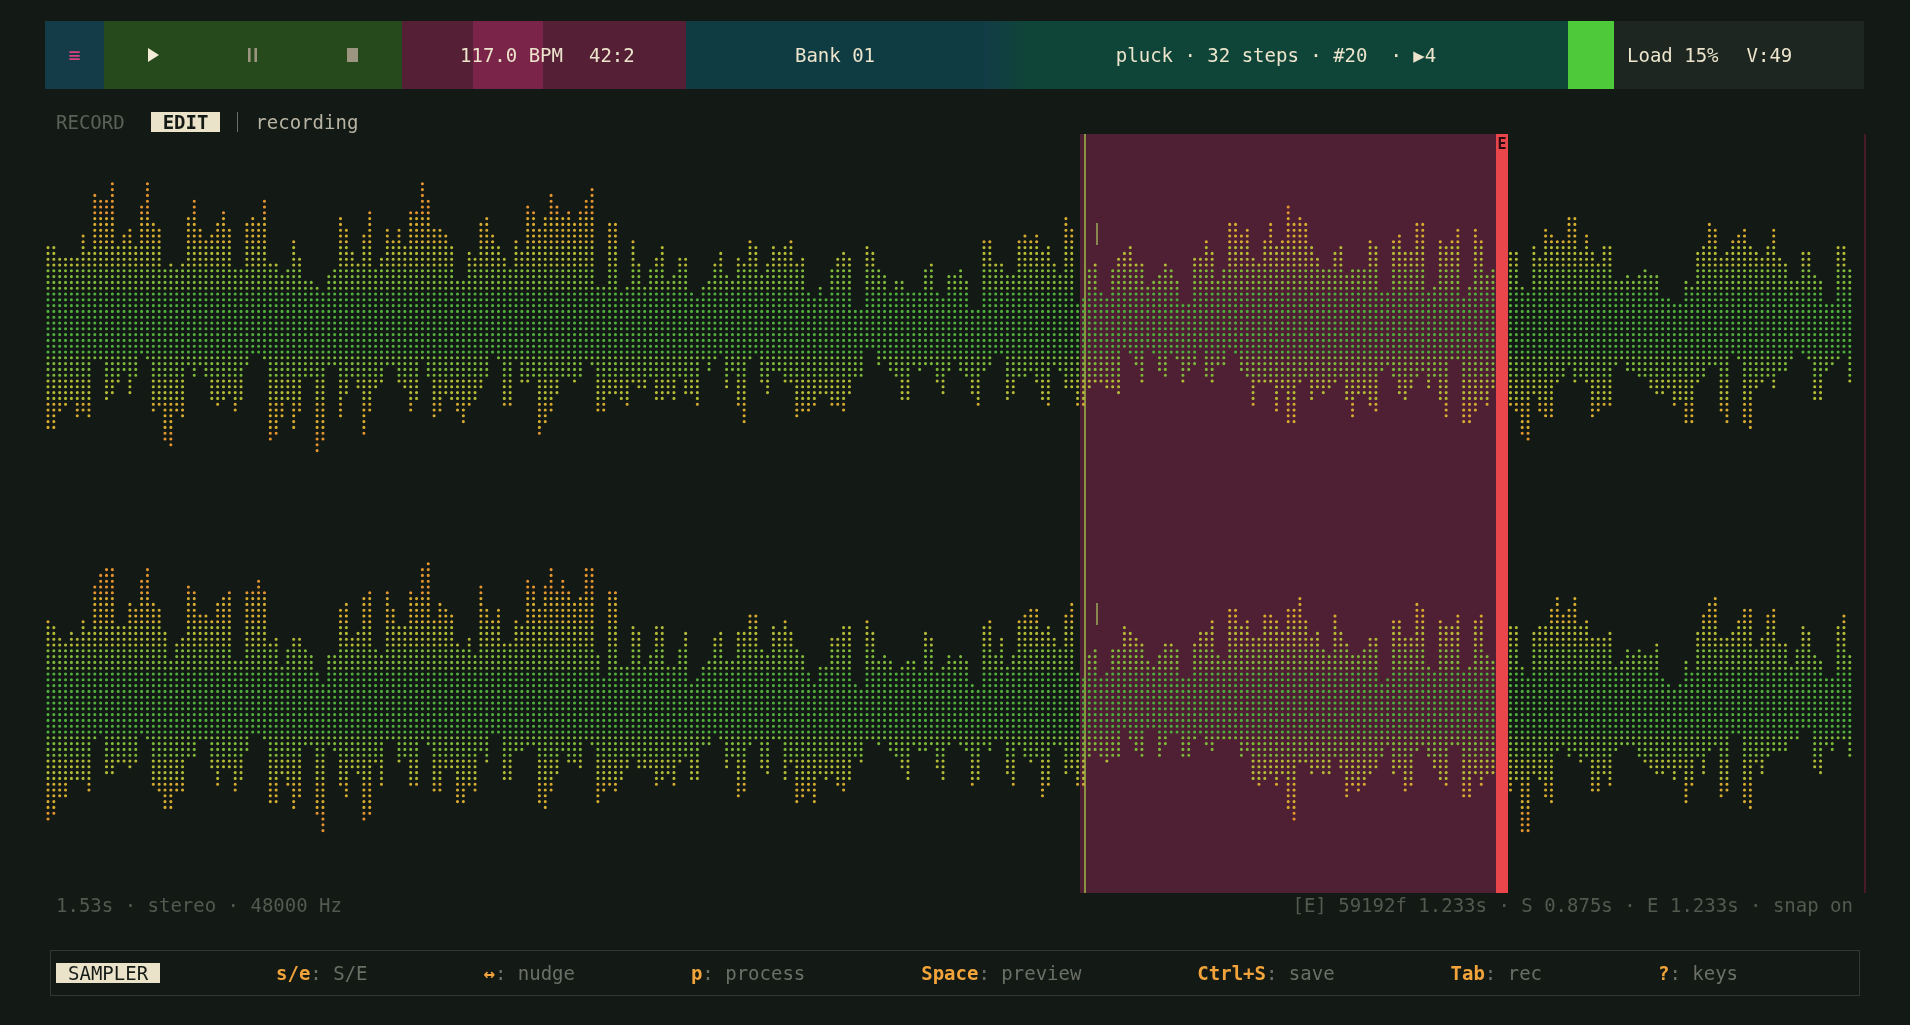 The image size is (1910, 1025). Describe the element at coordinates (322, 973) in the screenshot. I see `key-hint: s/e: S/E` at that location.